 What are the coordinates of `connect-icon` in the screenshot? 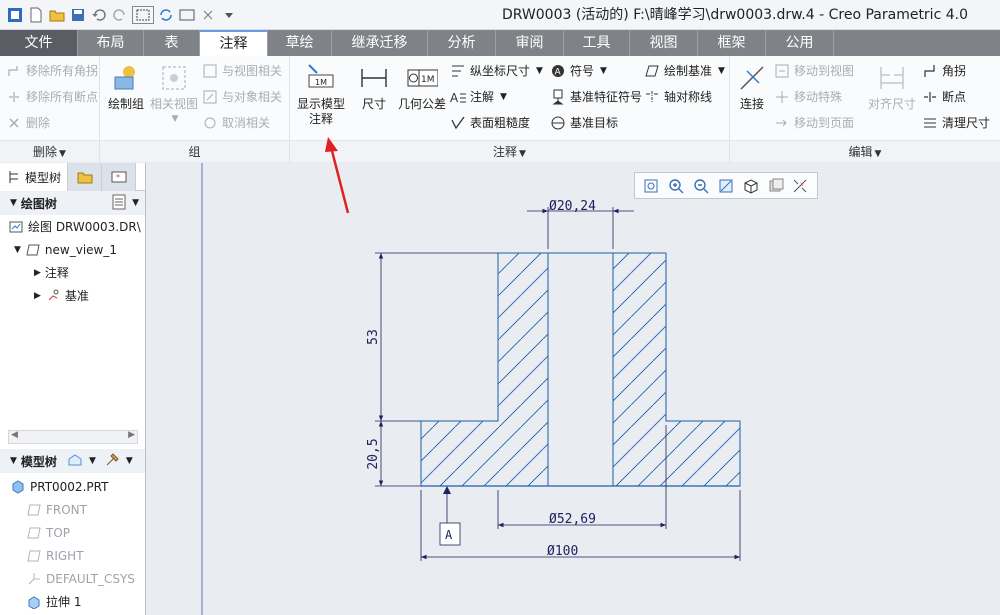 It's located at (752, 78).